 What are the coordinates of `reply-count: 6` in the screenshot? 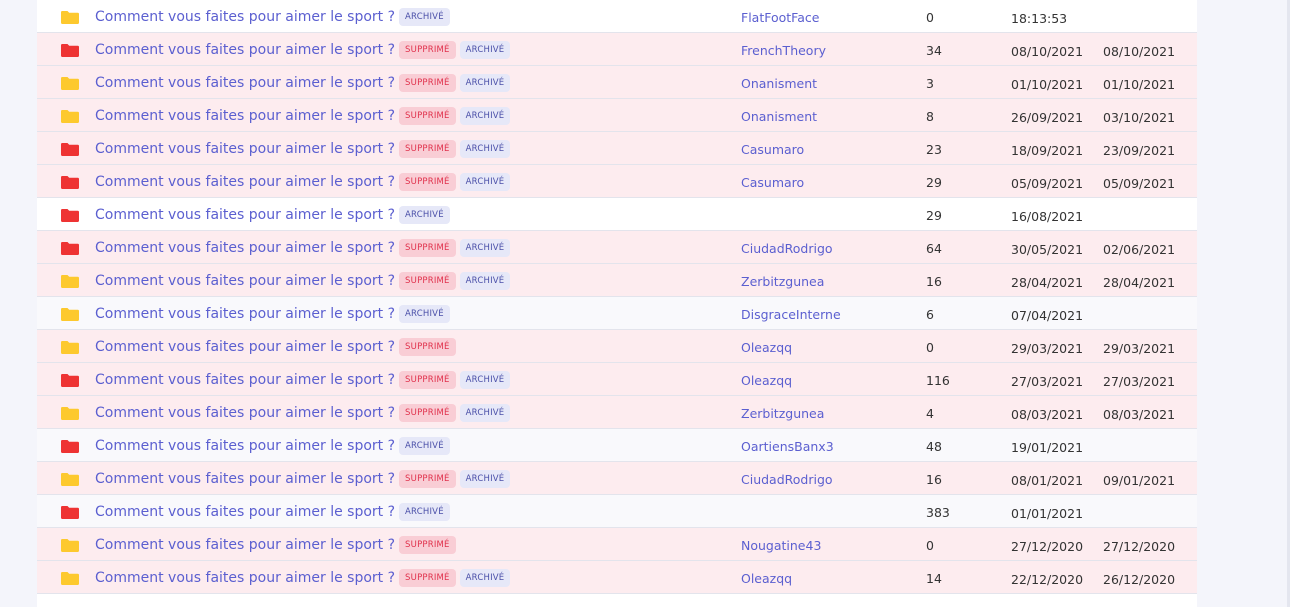 It's located at (930, 314).